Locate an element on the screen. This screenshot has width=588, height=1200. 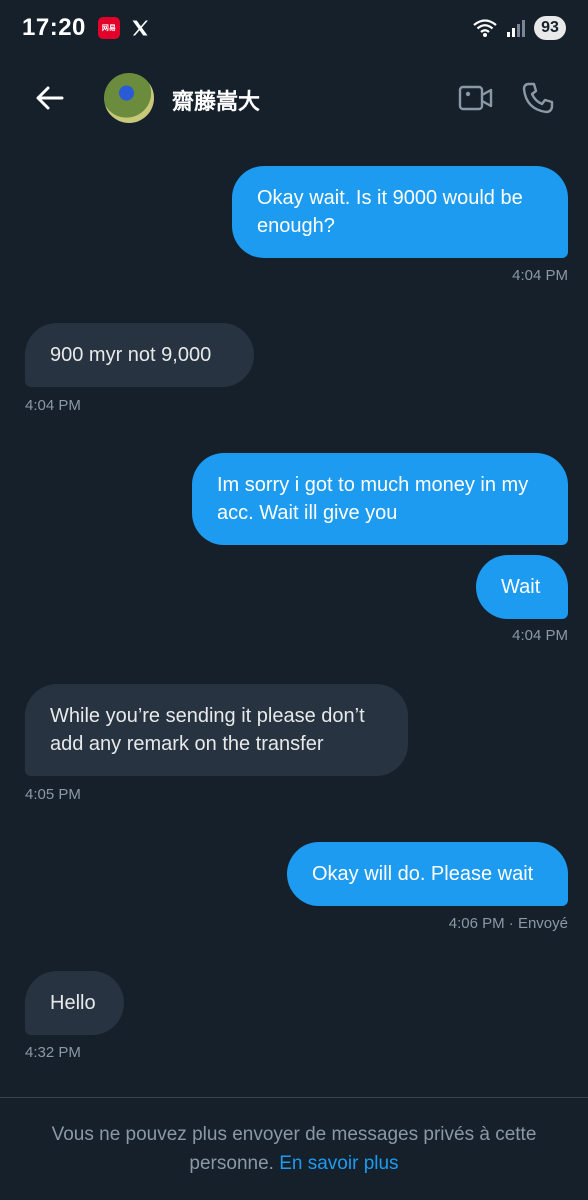
message-bubble-received: 900 myr not 9,000 is located at coordinates (139, 355).